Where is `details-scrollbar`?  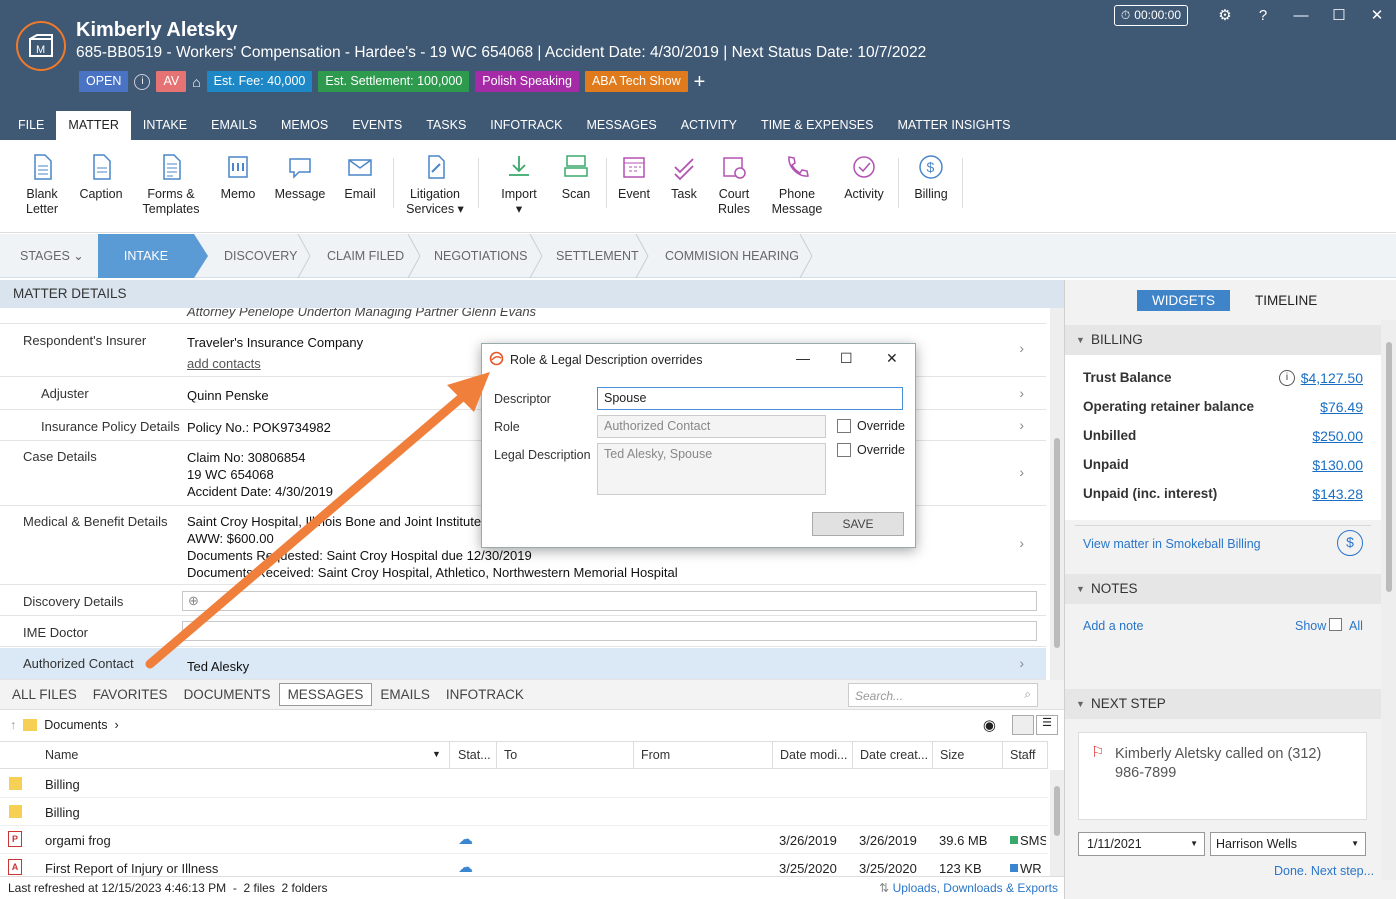
details-scrollbar is located at coordinates (1057, 494).